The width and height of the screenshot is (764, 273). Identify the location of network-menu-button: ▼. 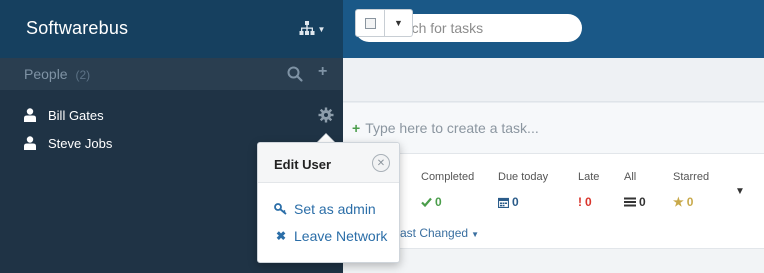
(312, 28).